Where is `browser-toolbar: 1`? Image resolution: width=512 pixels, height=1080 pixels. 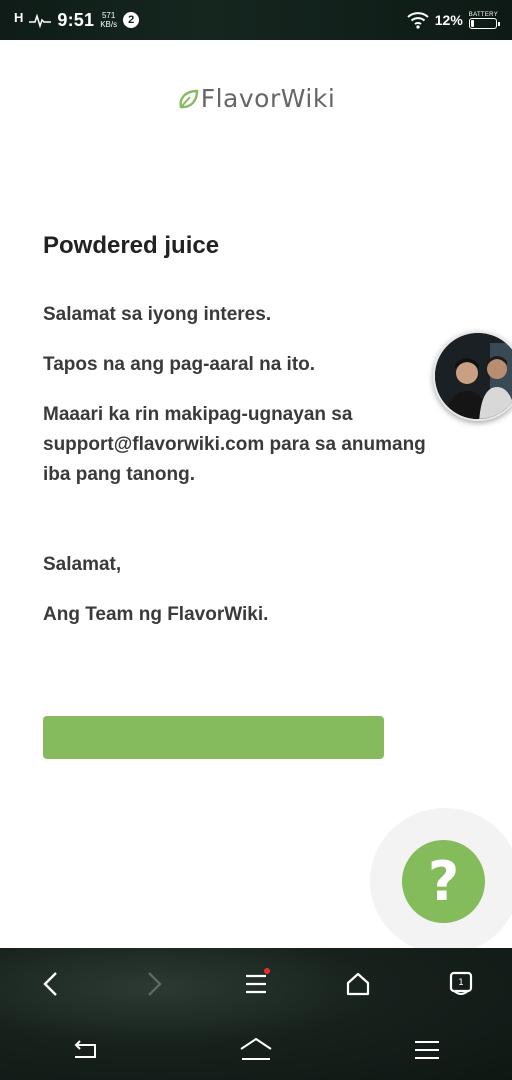 browser-toolbar: 1 is located at coordinates (256, 984).